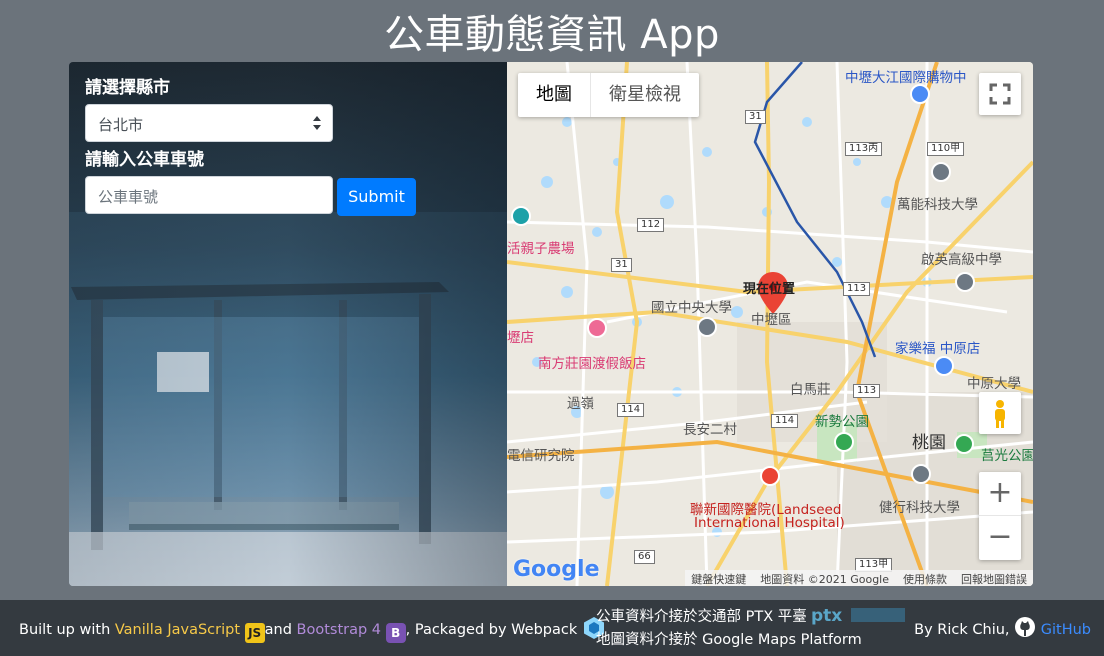  Describe the element at coordinates (144, 160) in the screenshot. I see `route-label: 請輸入公車車號` at that location.